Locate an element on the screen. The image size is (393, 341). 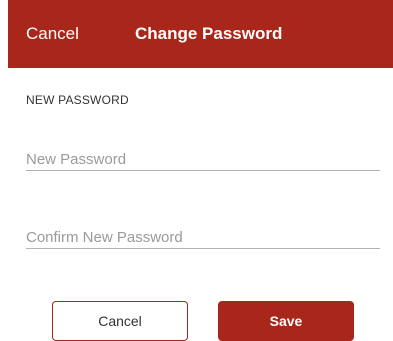
new-password-field is located at coordinates (203, 159).